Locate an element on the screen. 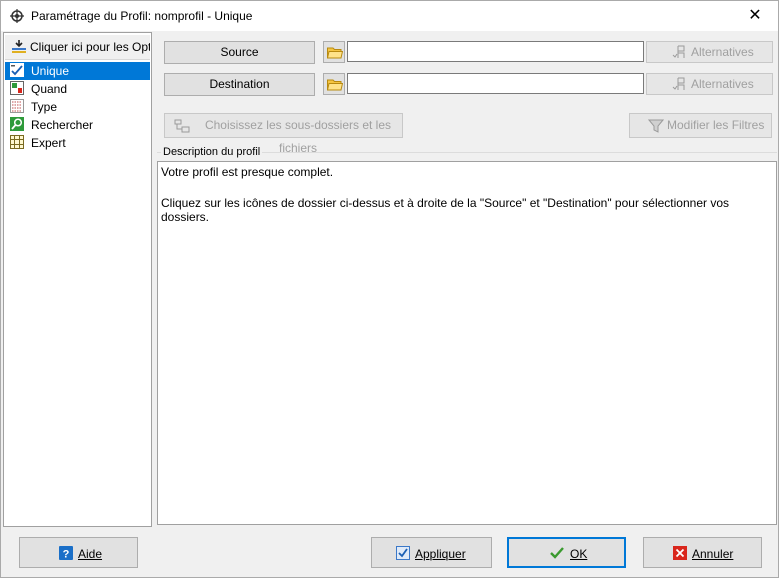 This screenshot has width=779, height=578. destination-folder-button is located at coordinates (334, 84).